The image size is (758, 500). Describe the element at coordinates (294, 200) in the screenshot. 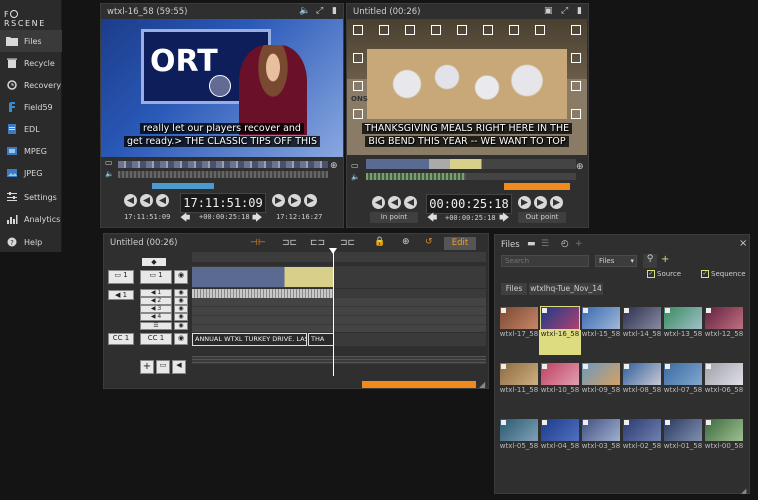

I see `step-forward-button` at that location.